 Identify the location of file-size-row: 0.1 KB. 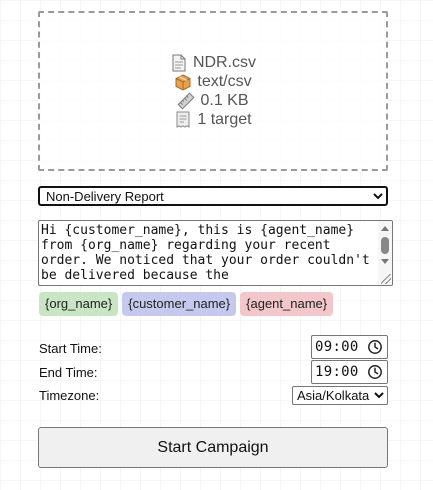
(213, 100).